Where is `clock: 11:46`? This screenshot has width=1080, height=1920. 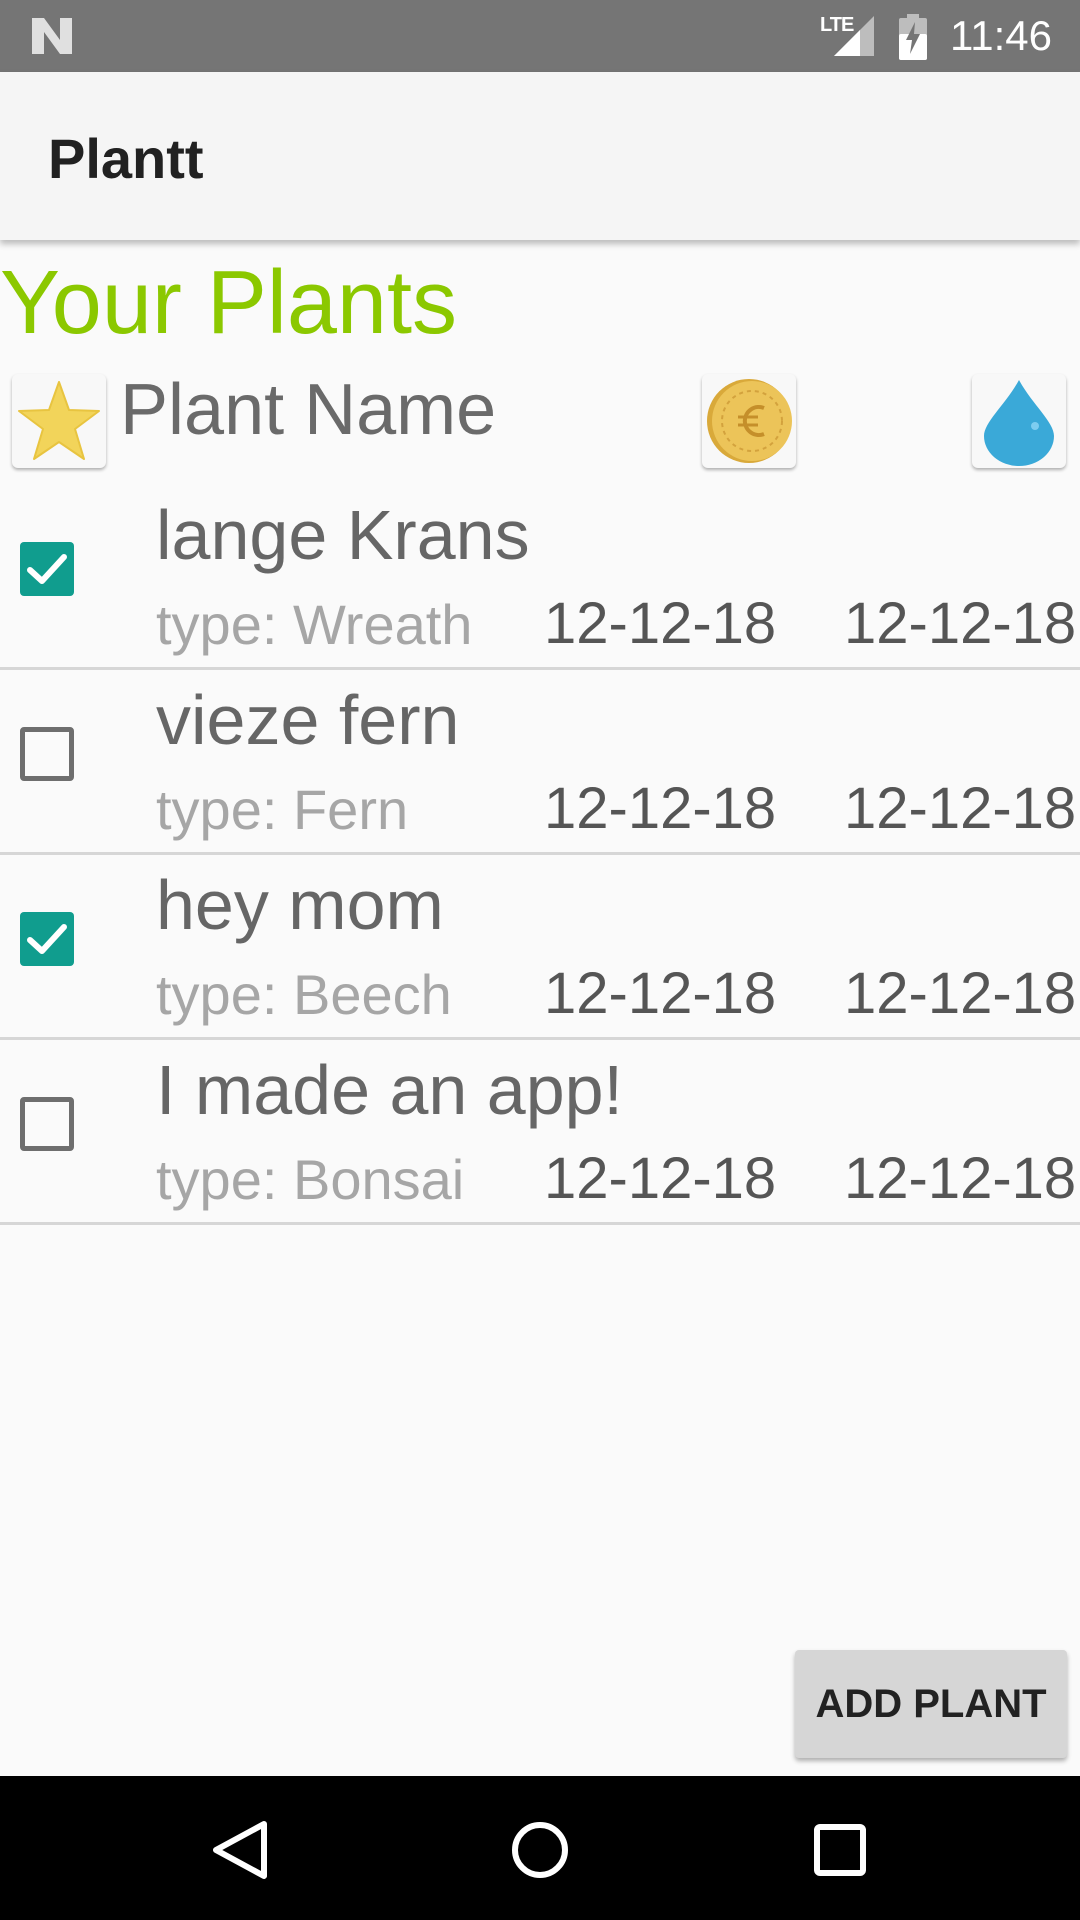 clock: 11:46 is located at coordinates (1001, 35).